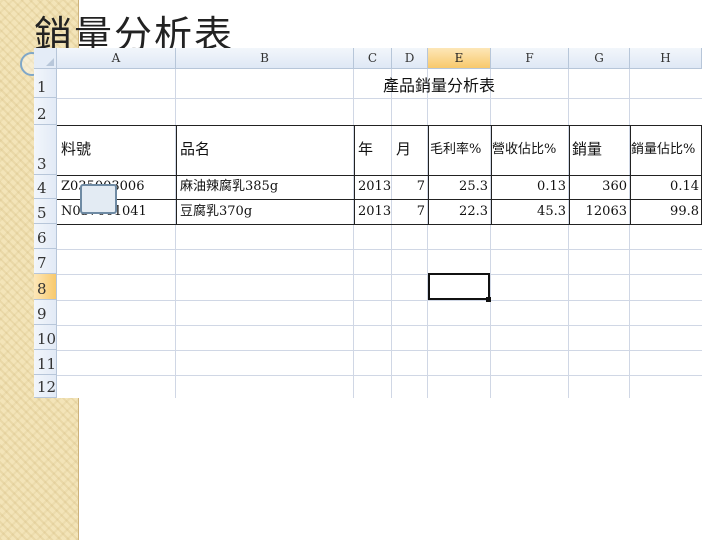 The width and height of the screenshot is (720, 540). I want to click on column-header-f: F, so click(530, 58).